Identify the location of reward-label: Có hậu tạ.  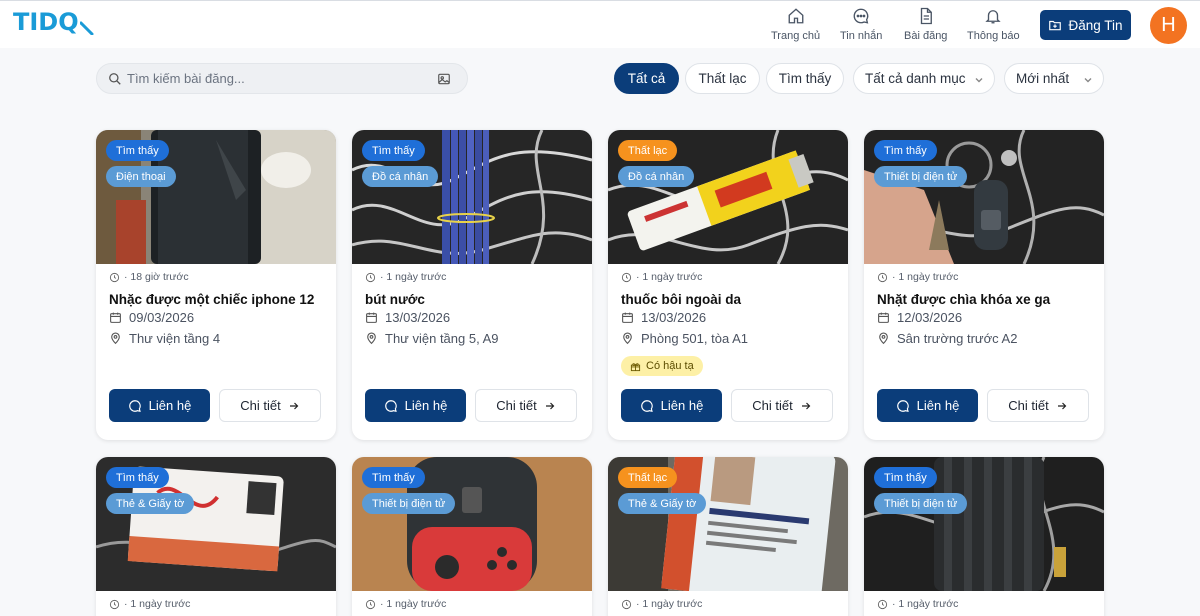
(670, 366).